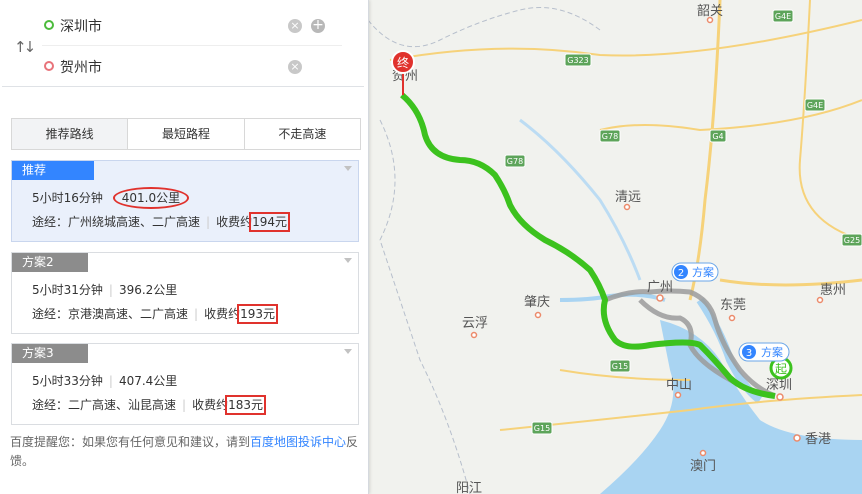  I want to click on route-tabs: 推荐路线 最短路程 不走高速, so click(186, 134).